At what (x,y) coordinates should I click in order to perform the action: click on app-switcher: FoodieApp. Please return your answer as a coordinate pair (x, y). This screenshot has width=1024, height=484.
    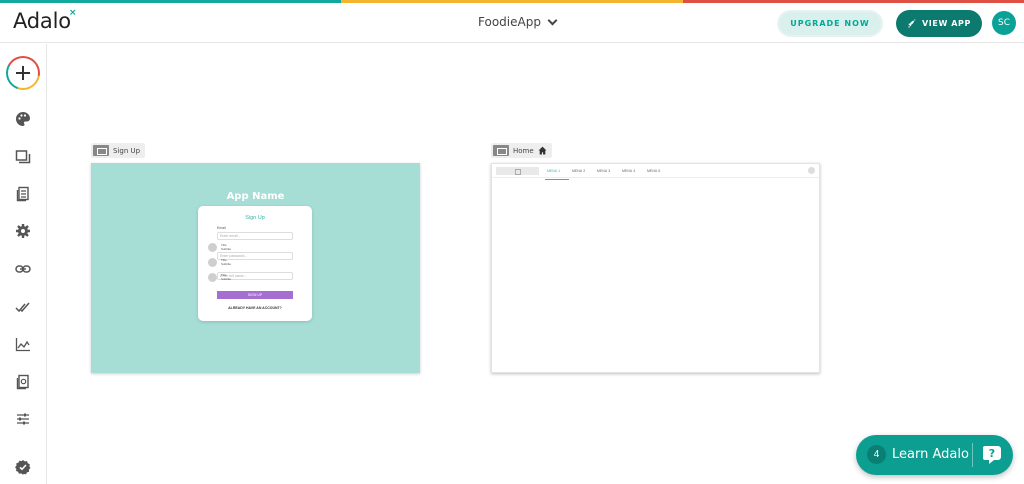
    Looking at the image, I should click on (518, 22).